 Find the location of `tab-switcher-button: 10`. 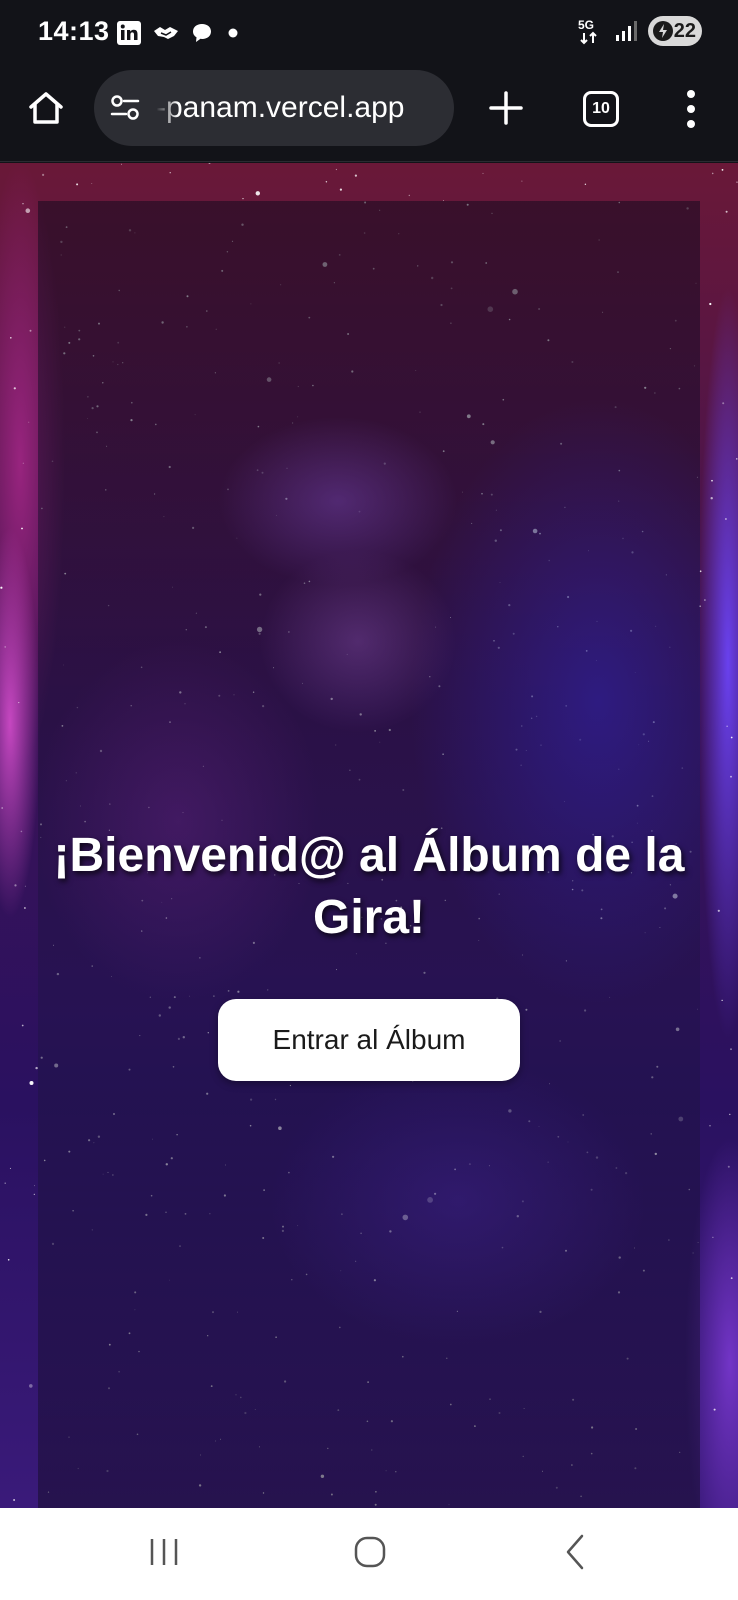

tab-switcher-button: 10 is located at coordinates (601, 109).